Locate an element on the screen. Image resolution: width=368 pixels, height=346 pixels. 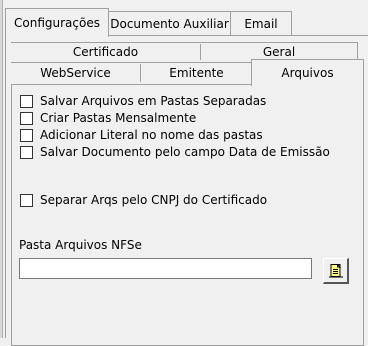
folder-browse-icon is located at coordinates (336, 271).